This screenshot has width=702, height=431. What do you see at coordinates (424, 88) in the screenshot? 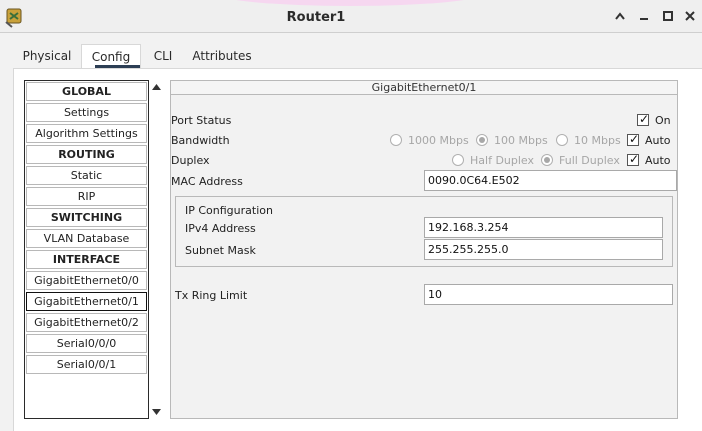
I see `panel-title: GigabitEthernet0/1` at bounding box center [424, 88].